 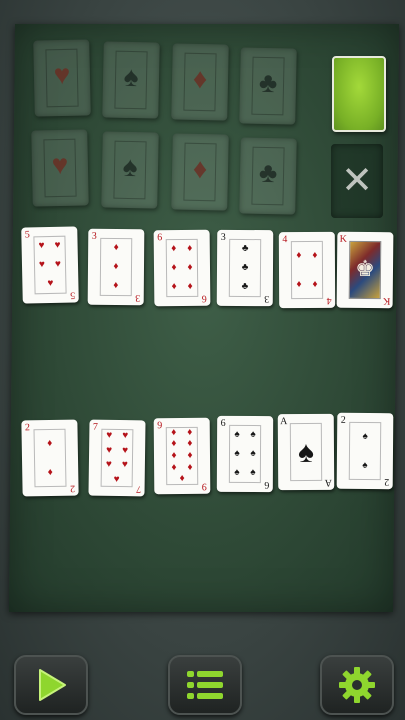 What do you see at coordinates (343, 239) in the screenshot?
I see `card-index-top: K` at bounding box center [343, 239].